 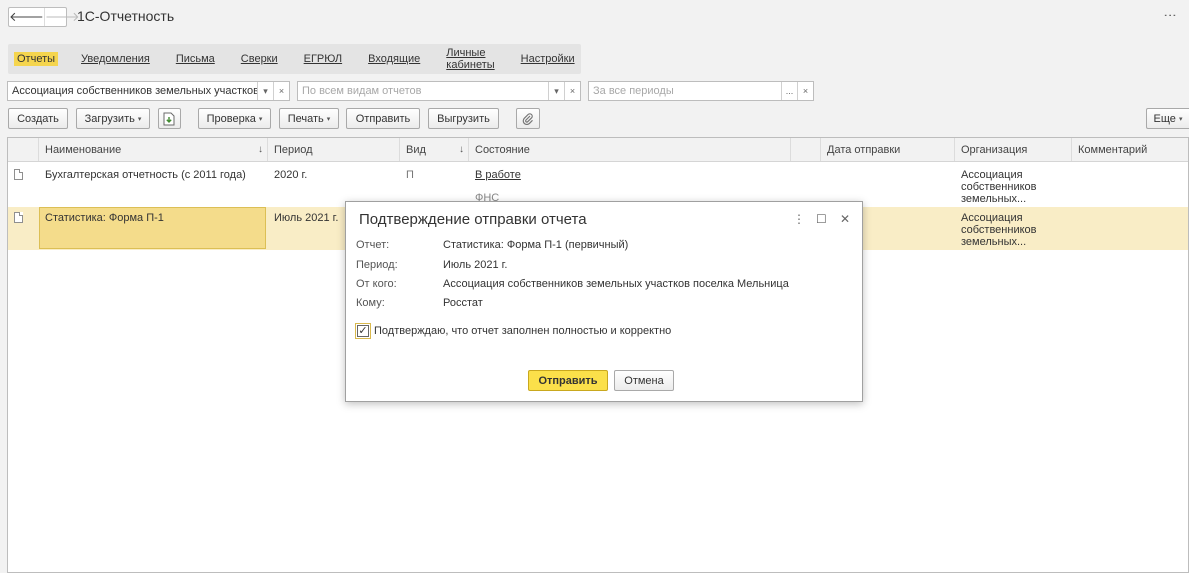 I want to click on column-header-period: Период, so click(x=334, y=149).